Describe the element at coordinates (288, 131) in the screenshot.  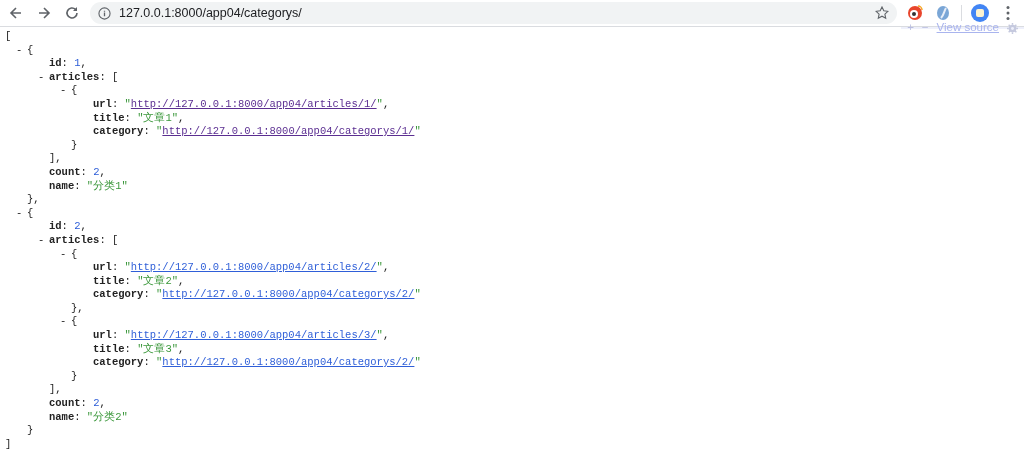
I see `url-link: http://127.0.0.1:8000/app04/categorys/1/` at that location.